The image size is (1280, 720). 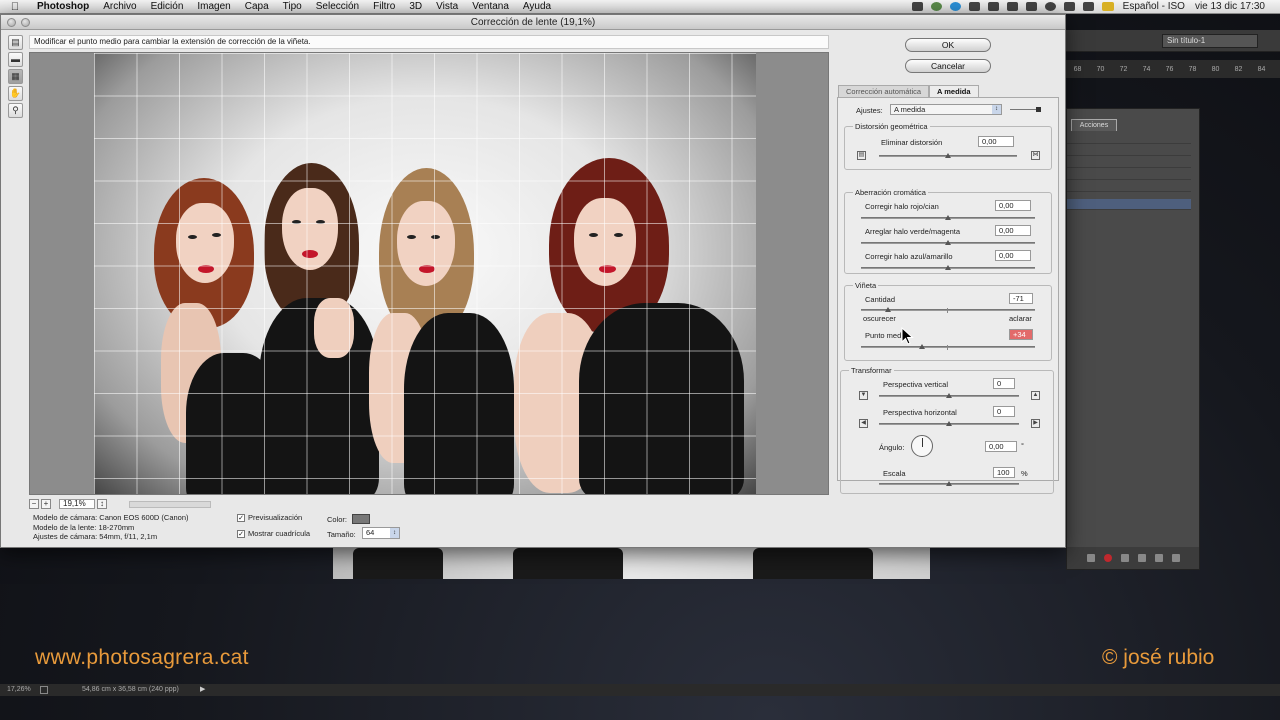 What do you see at coordinates (292, 7) in the screenshot?
I see `menu-tipo: Tipo` at bounding box center [292, 7].